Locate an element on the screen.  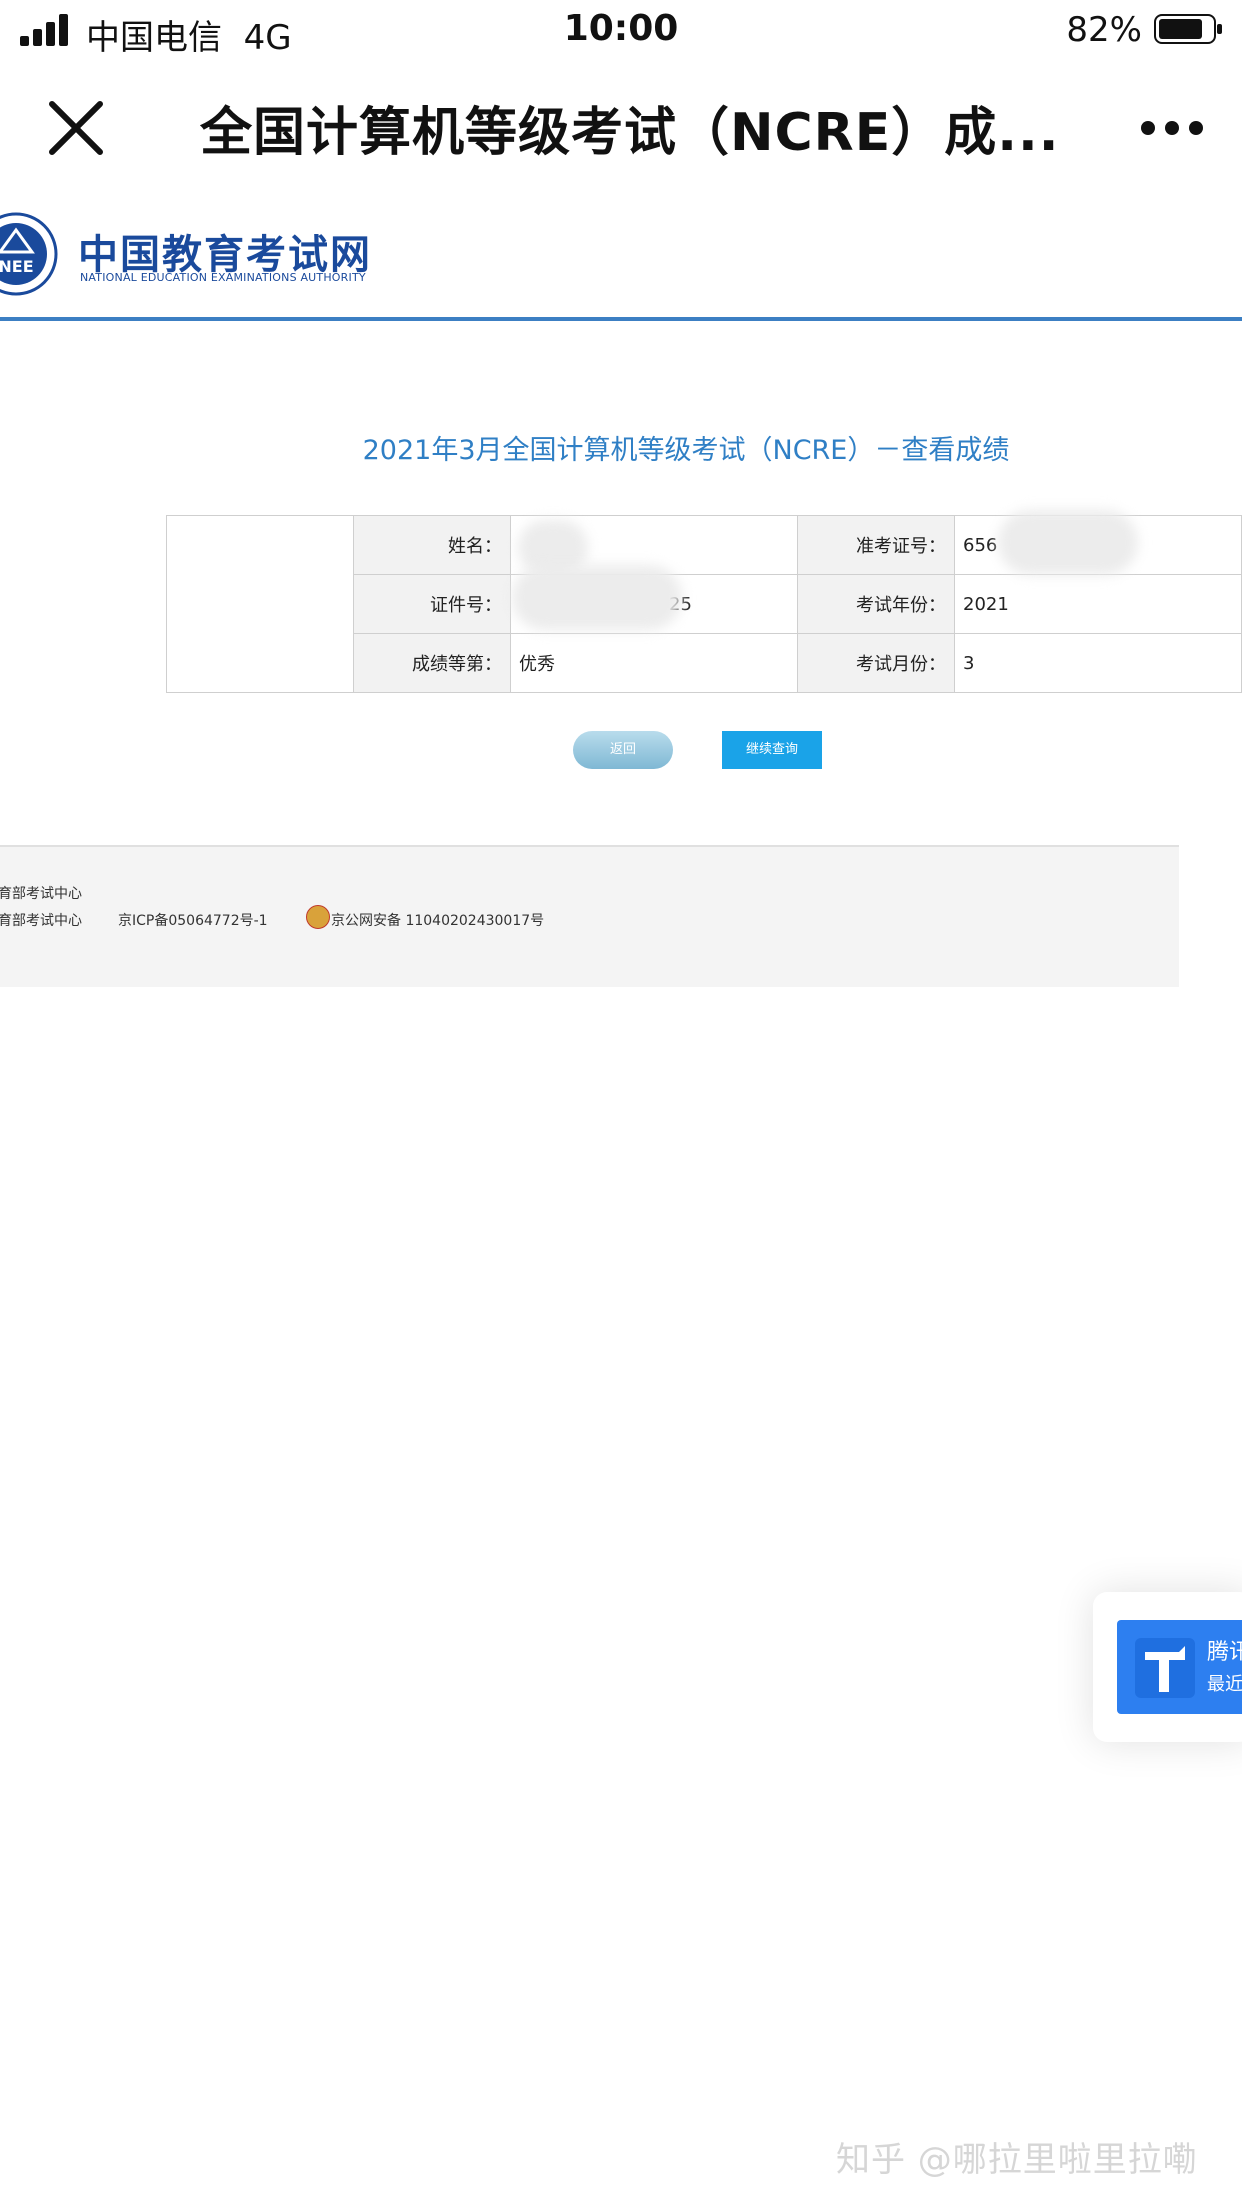
neea-emblem-icon: NEE is located at coordinates (29, 254).